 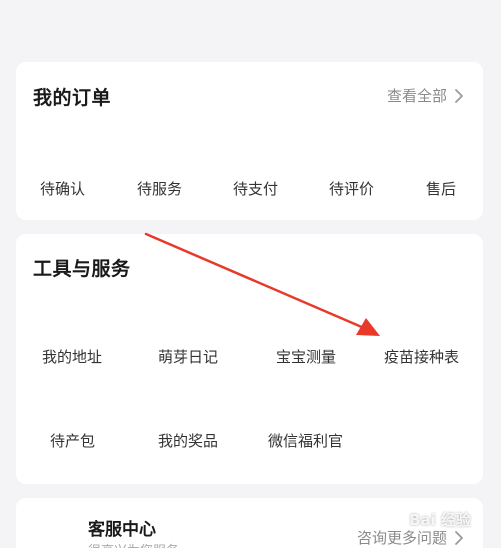 I want to click on order-status-row: 待确认 待服务 待支付 待评价 售后, so click(x=249, y=190).